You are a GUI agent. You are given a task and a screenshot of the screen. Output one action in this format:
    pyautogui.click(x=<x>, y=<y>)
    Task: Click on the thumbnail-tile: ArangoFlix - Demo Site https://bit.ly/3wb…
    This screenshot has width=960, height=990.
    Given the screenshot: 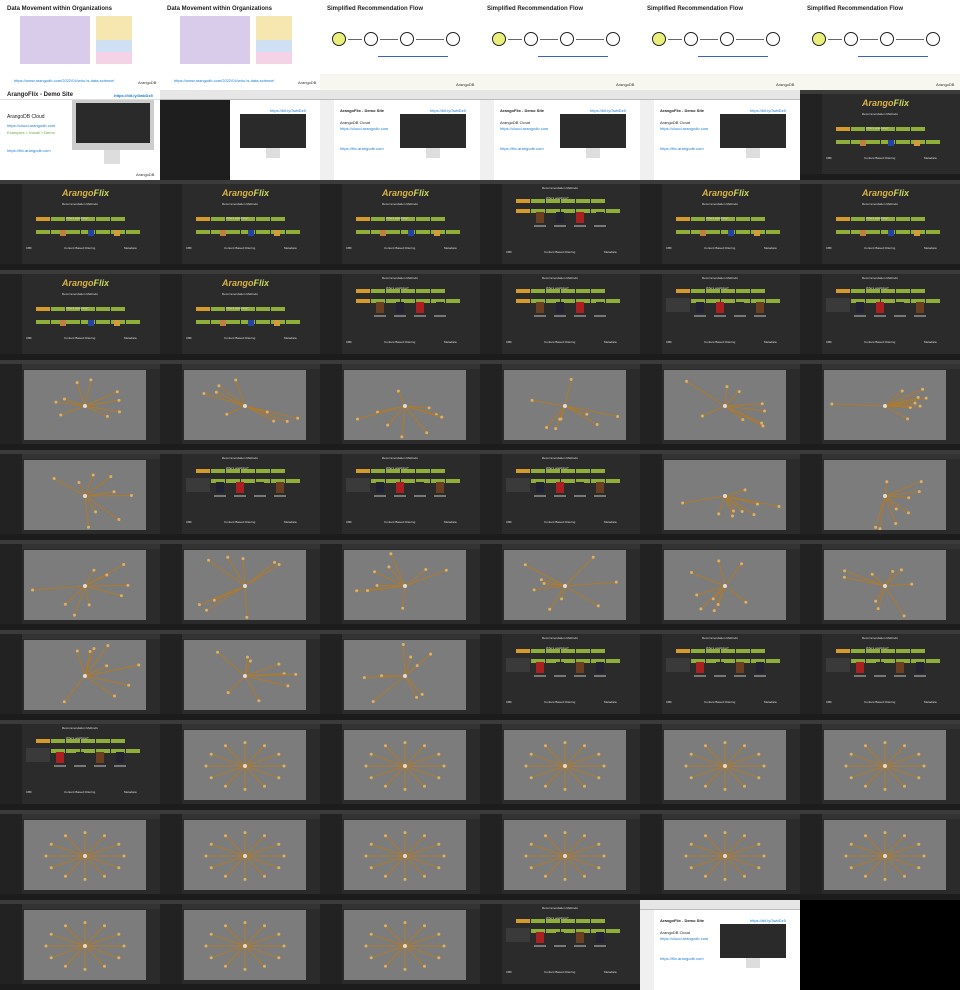 What is the action you would take?
    pyautogui.click(x=560, y=135)
    